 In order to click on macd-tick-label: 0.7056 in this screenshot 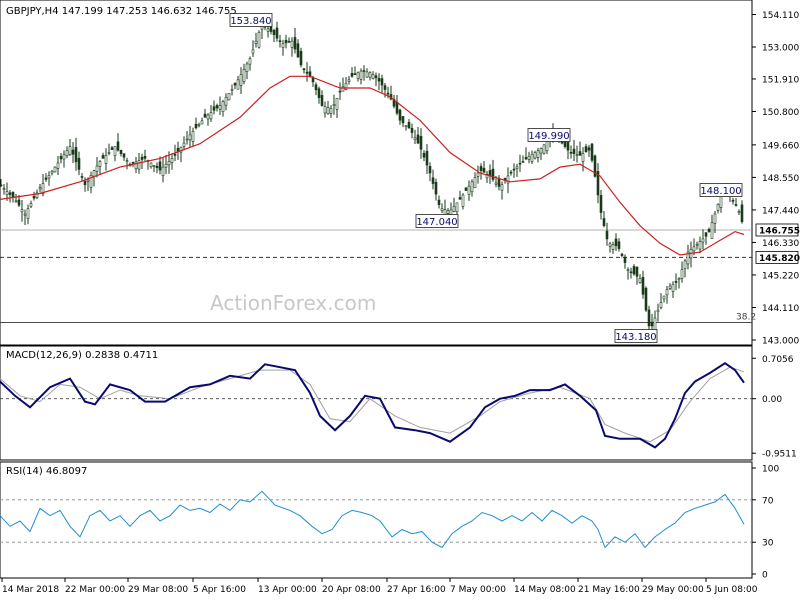, I will do `click(778, 360)`.